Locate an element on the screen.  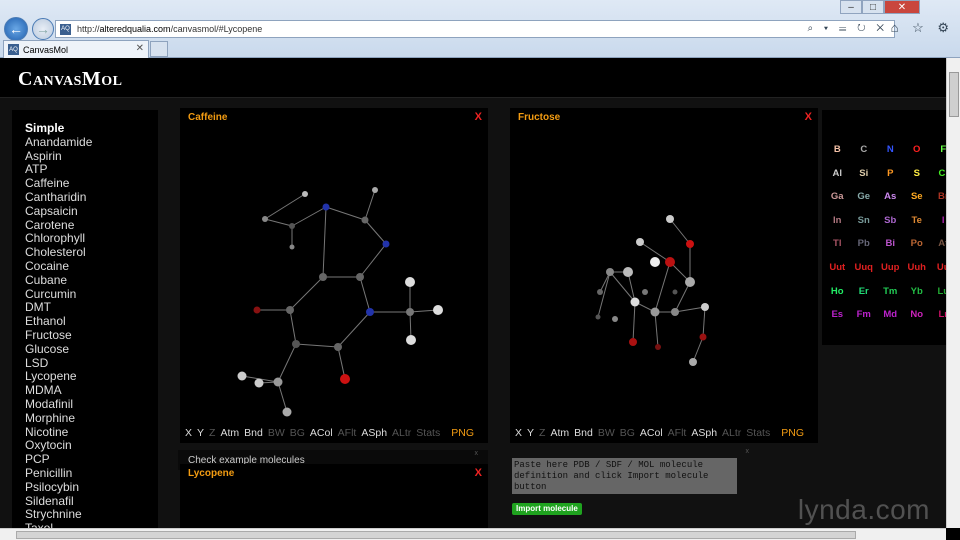
element-in: In is located at coordinates (837, 220).